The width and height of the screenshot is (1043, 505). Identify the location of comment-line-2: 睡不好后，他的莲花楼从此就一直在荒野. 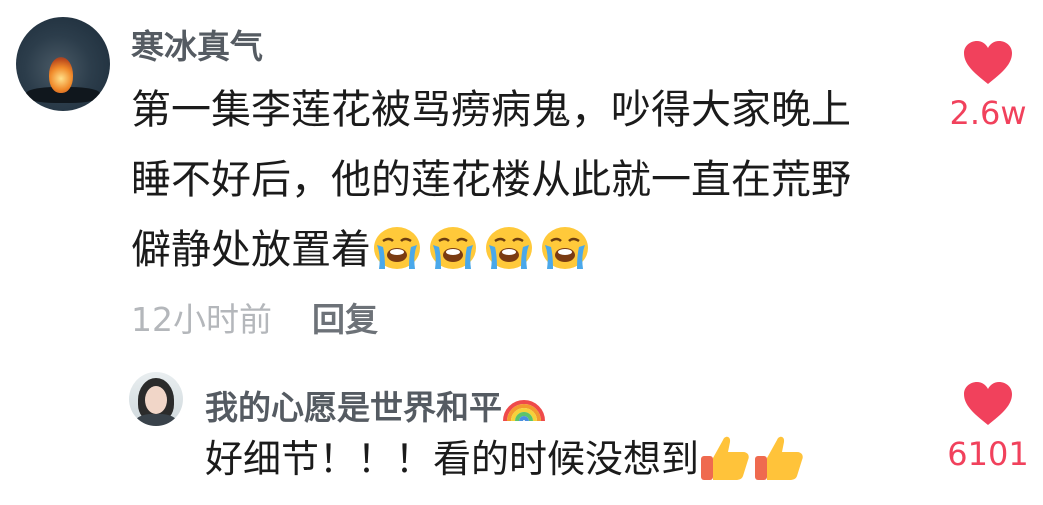
(491, 180).